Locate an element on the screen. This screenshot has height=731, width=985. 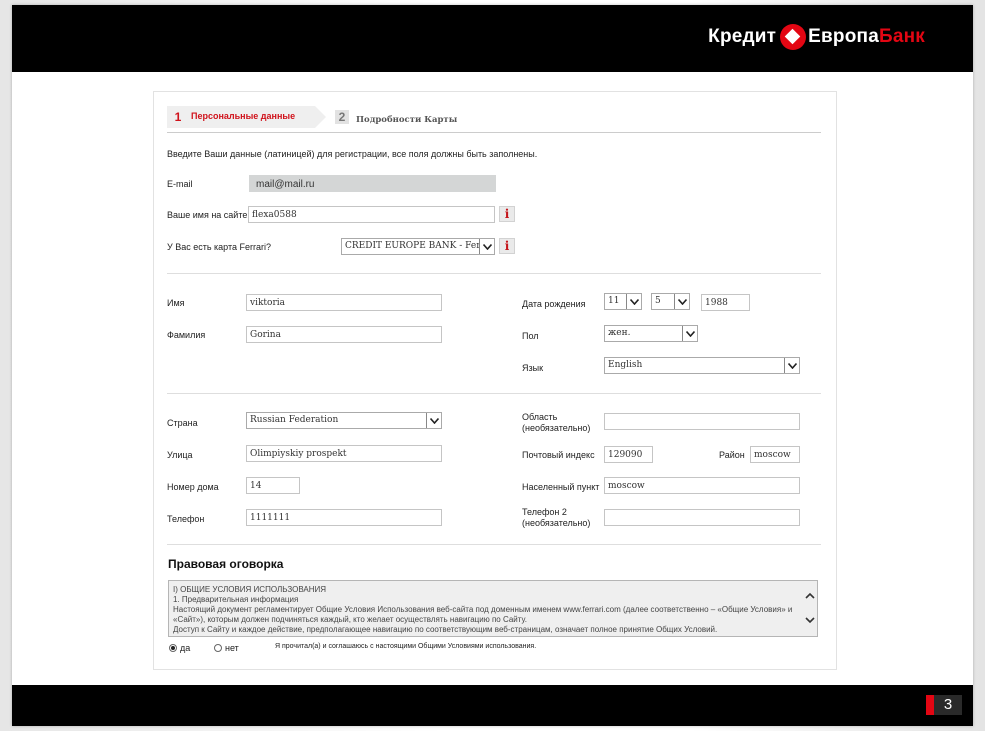
district-label: Район is located at coordinates (732, 455).